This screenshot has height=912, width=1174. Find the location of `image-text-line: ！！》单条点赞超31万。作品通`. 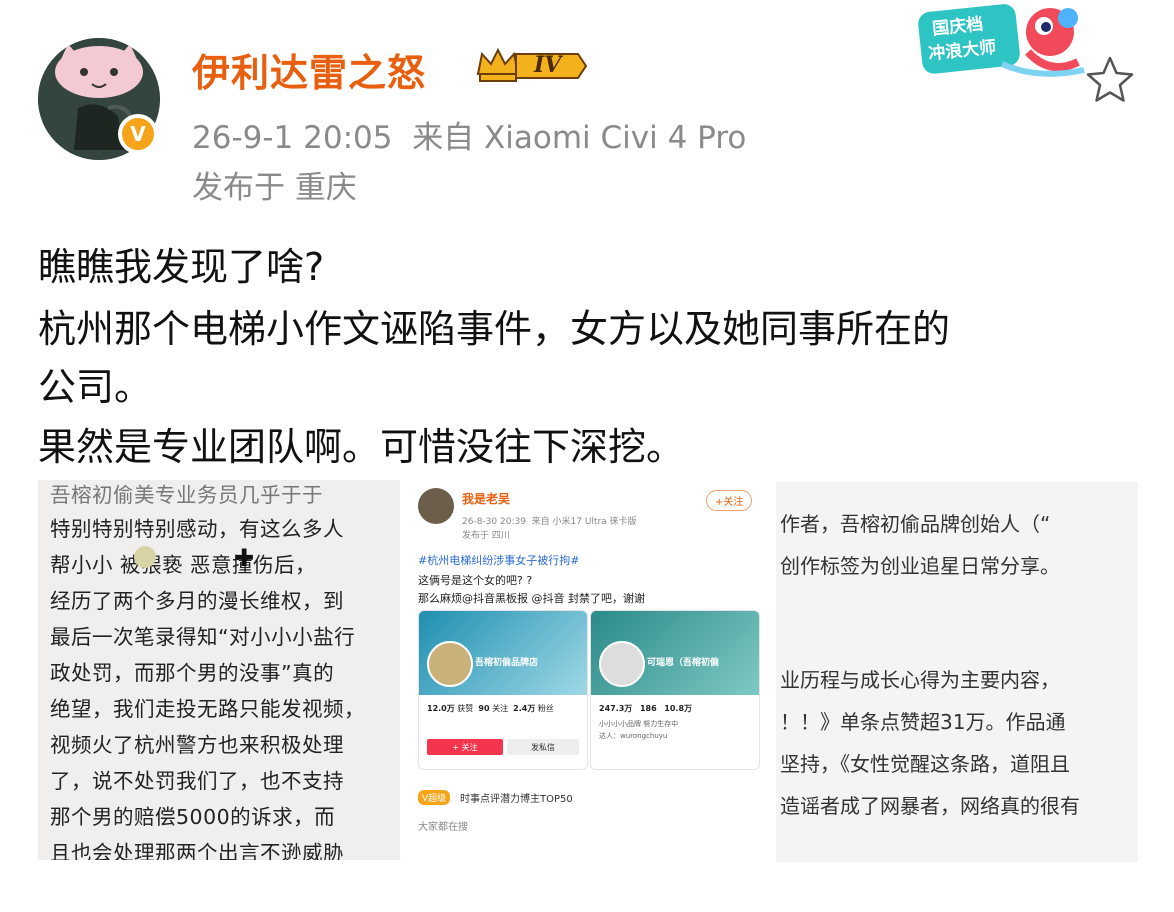

image-text-line: ！！》单条点赞超31万。作品通 is located at coordinates (923, 722).